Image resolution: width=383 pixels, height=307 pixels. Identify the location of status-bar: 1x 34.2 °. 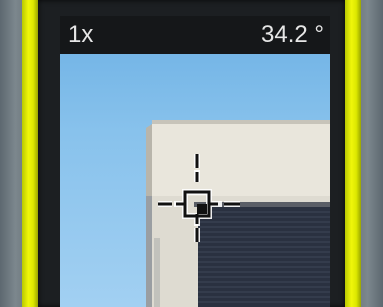
(195, 35).